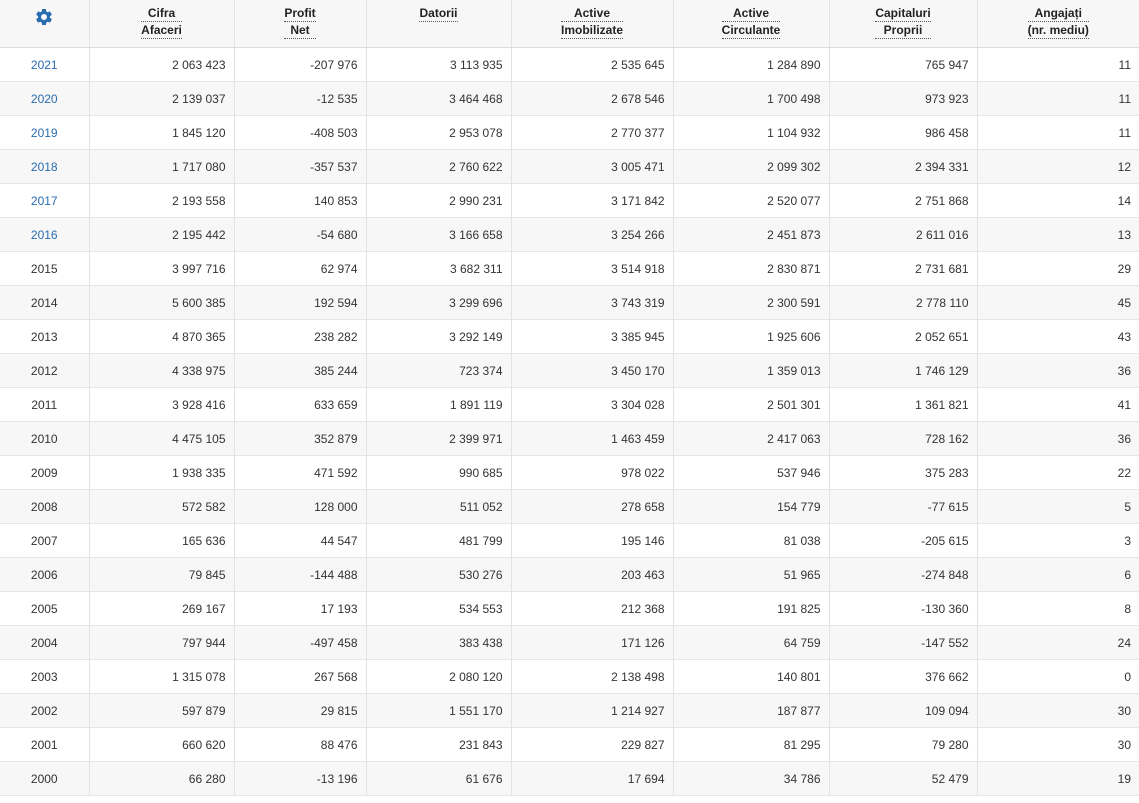 Image resolution: width=1139 pixels, height=803 pixels. I want to click on cell-active-circulante: 537 946, so click(751, 472).